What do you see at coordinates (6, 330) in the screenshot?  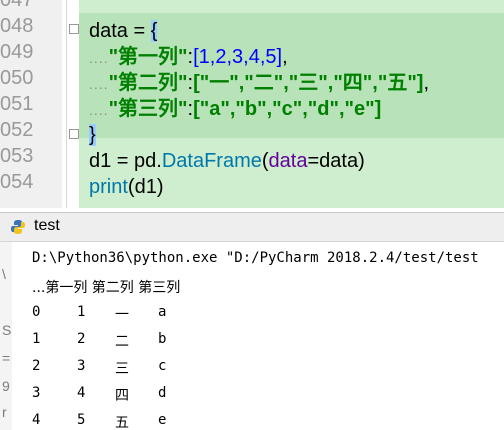 I see `toolbar-button: S` at bounding box center [6, 330].